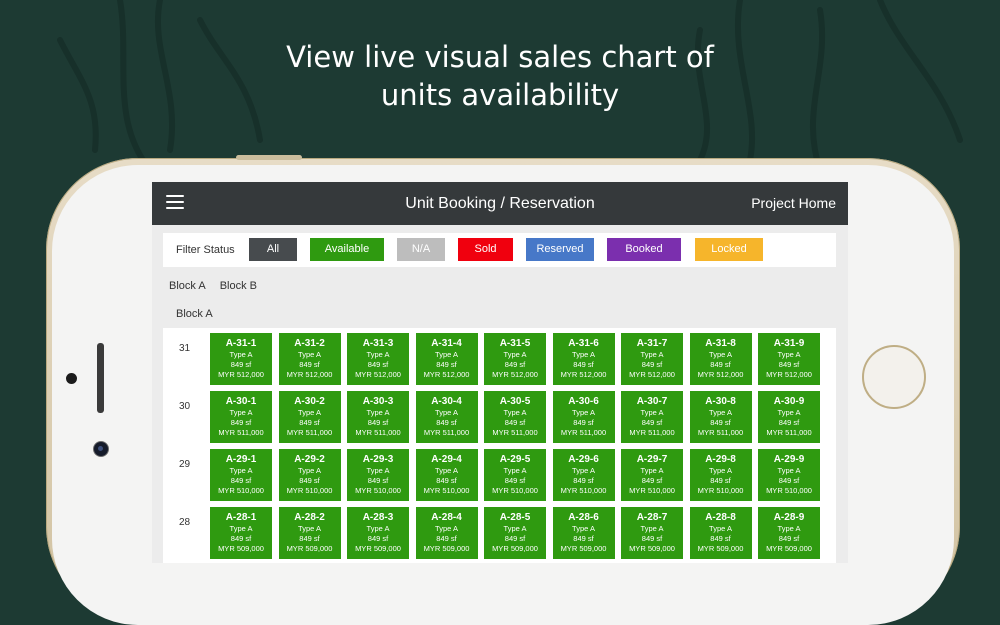 The image size is (1000, 625). What do you see at coordinates (720, 359) in the screenshot?
I see `unit-card: A-31-8 Type A 849 sf MYR 512,000` at bounding box center [720, 359].